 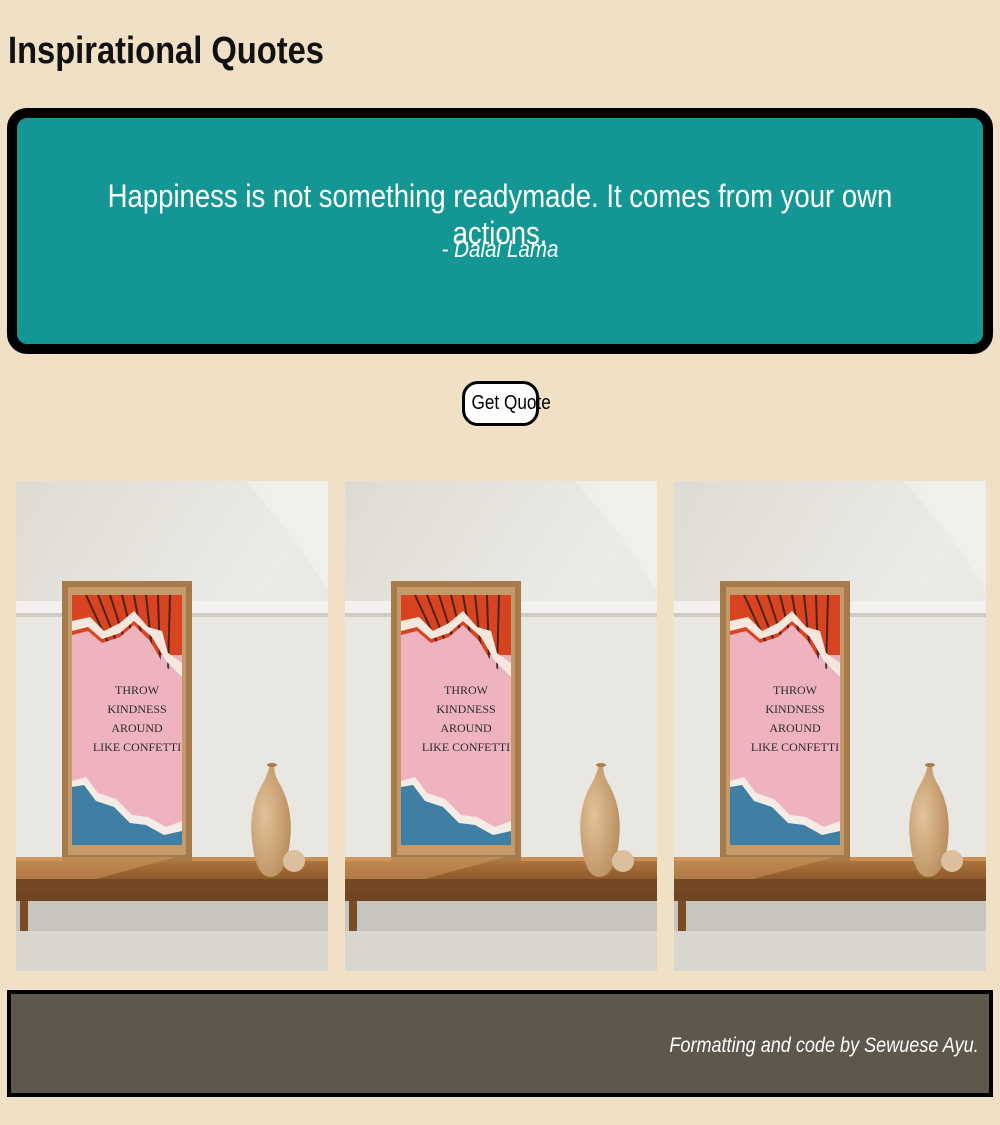 What do you see at coordinates (500, 1043) in the screenshot?
I see `footer: Formatting and code by Sewuese Ayu.` at bounding box center [500, 1043].